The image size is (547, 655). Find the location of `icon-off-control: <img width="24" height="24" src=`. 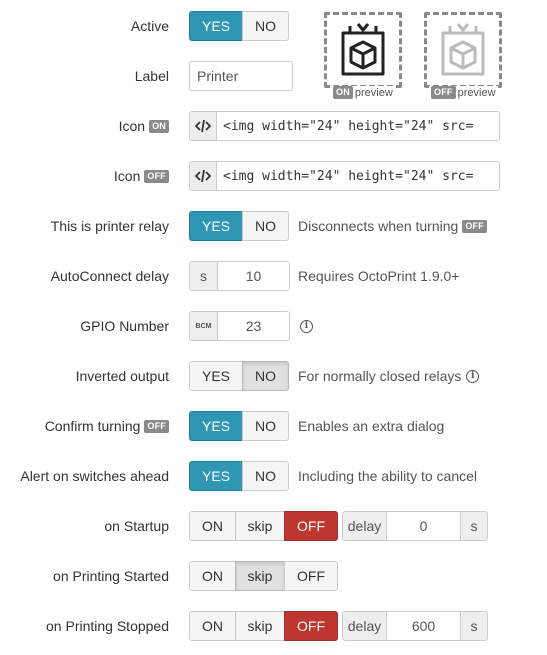

icon-off-control: <img width="24" height="24" src= is located at coordinates (344, 176).